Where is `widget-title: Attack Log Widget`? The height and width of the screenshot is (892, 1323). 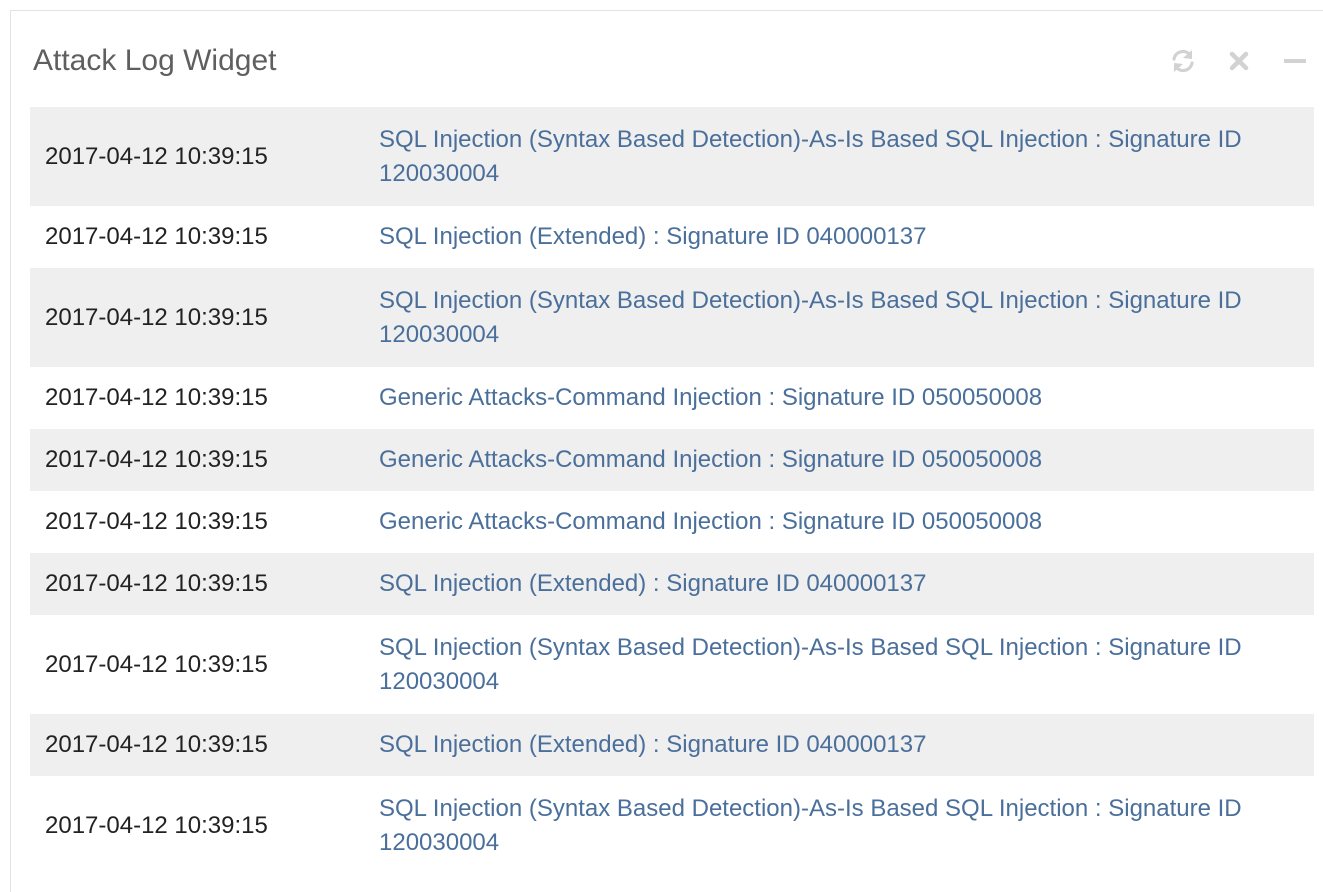
widget-title: Attack Log Widget is located at coordinates (155, 60).